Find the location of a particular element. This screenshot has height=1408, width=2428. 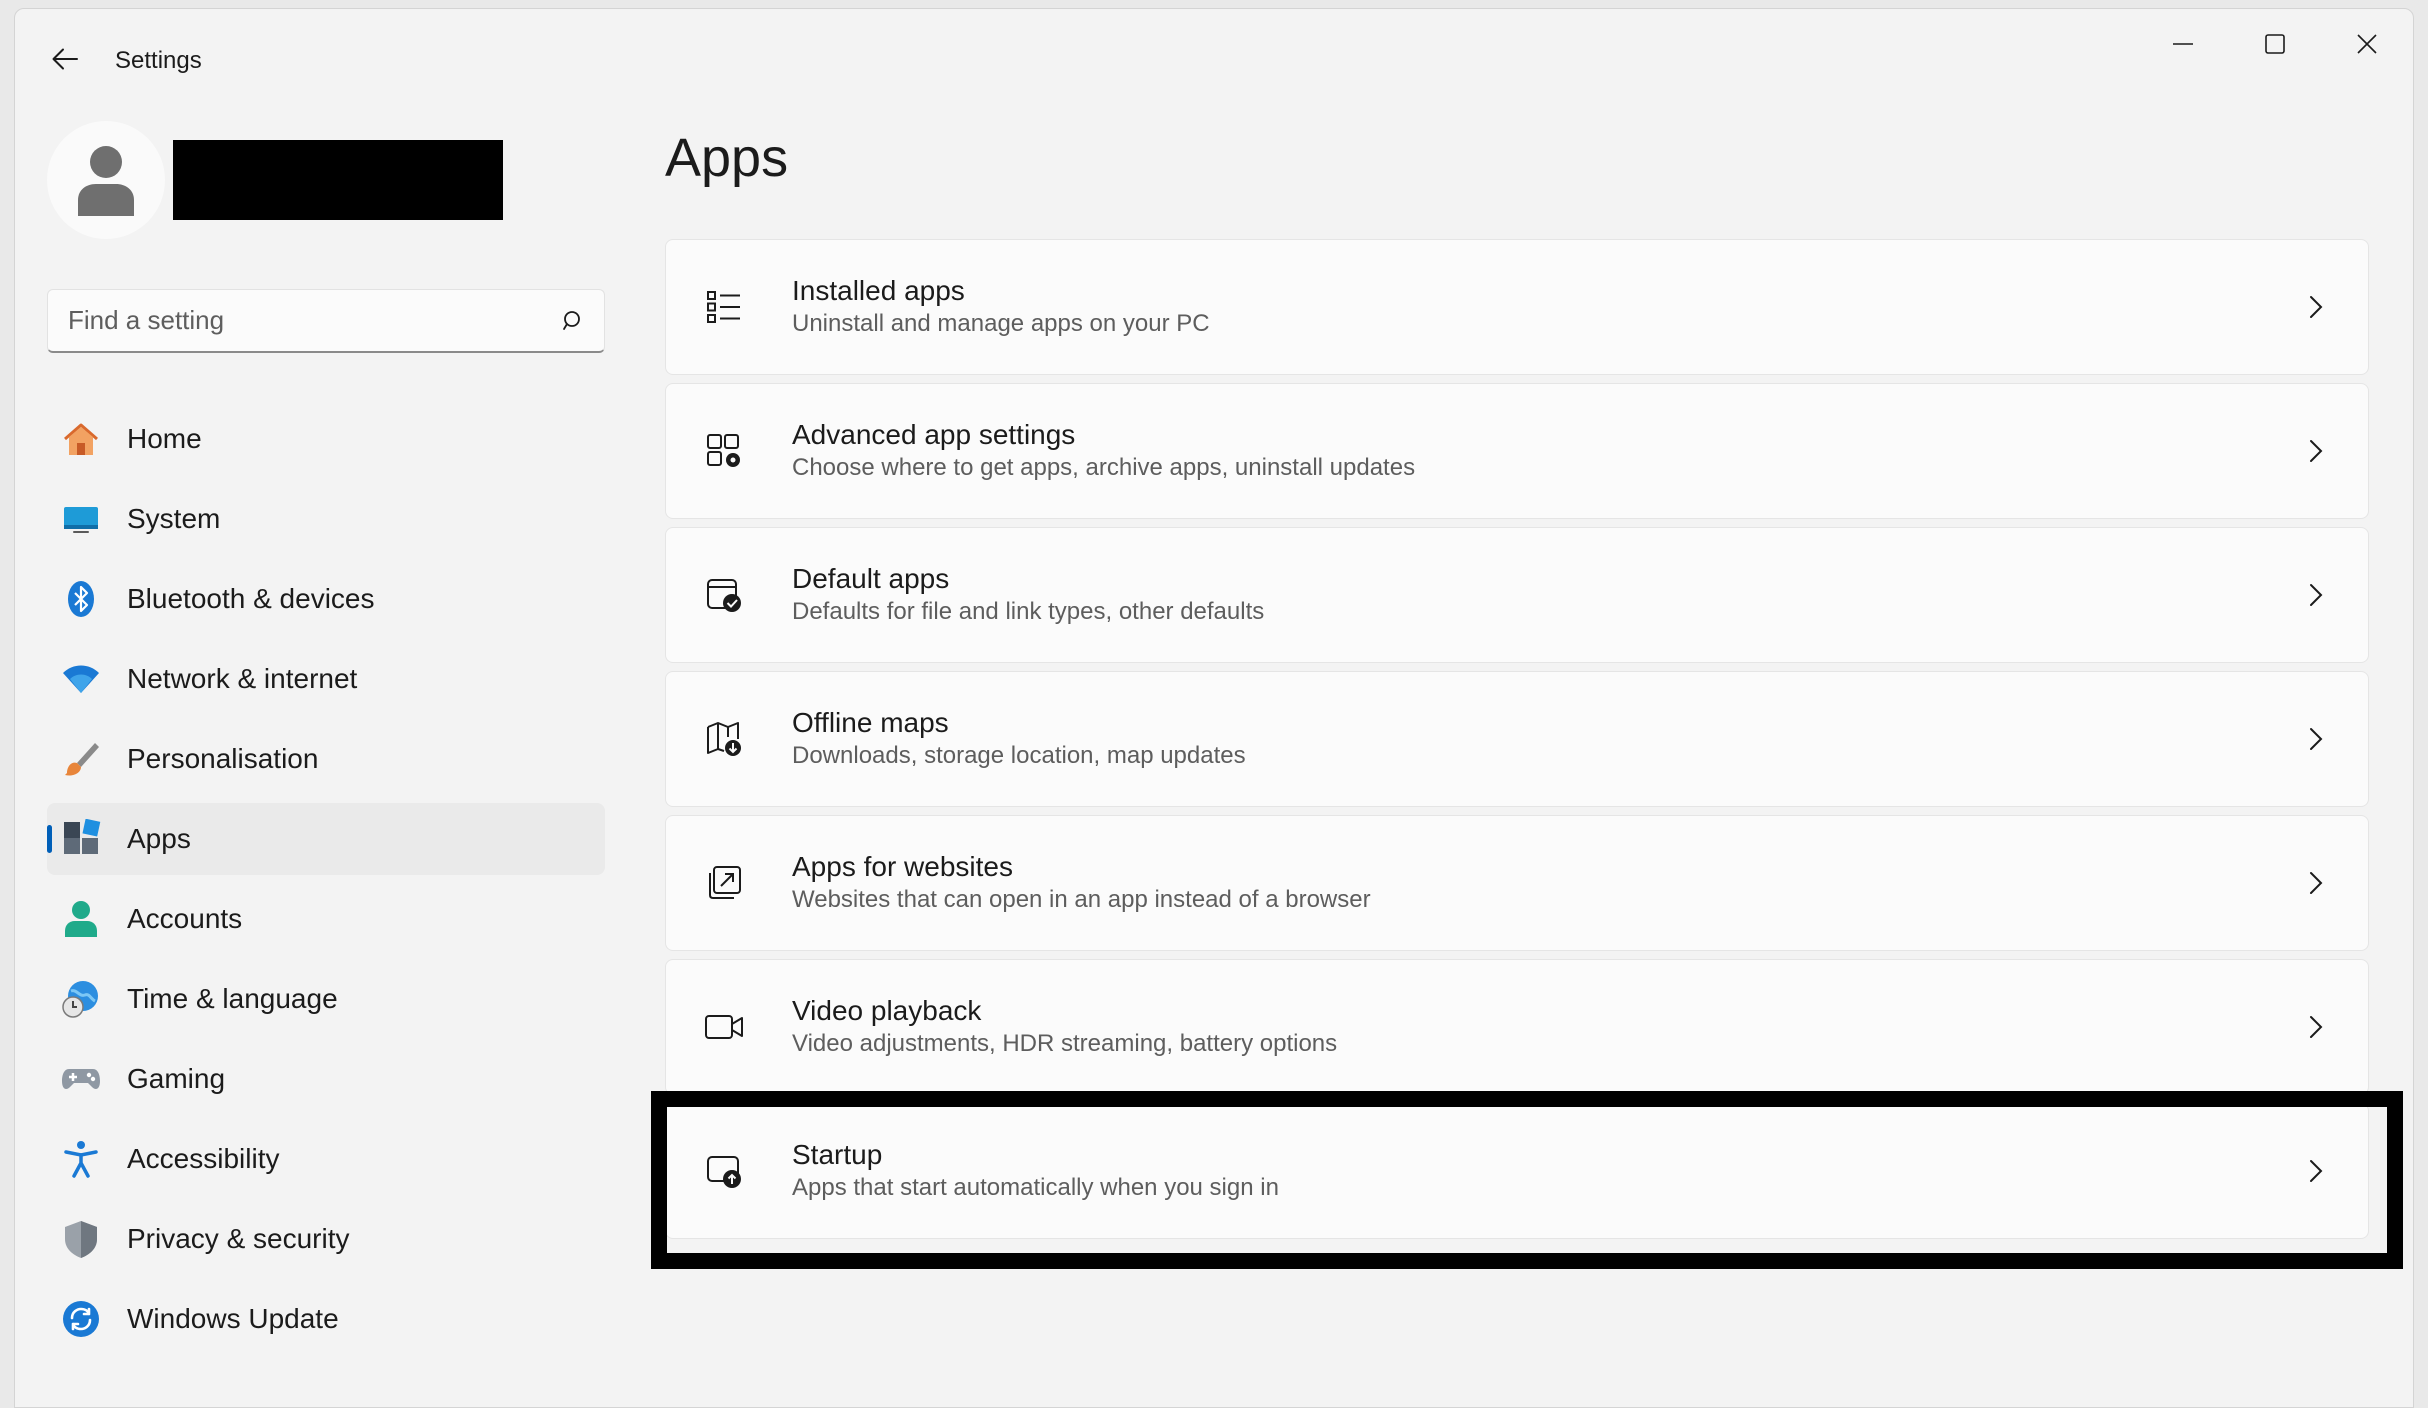

person-placeholder-icon is located at coordinates (106, 181).